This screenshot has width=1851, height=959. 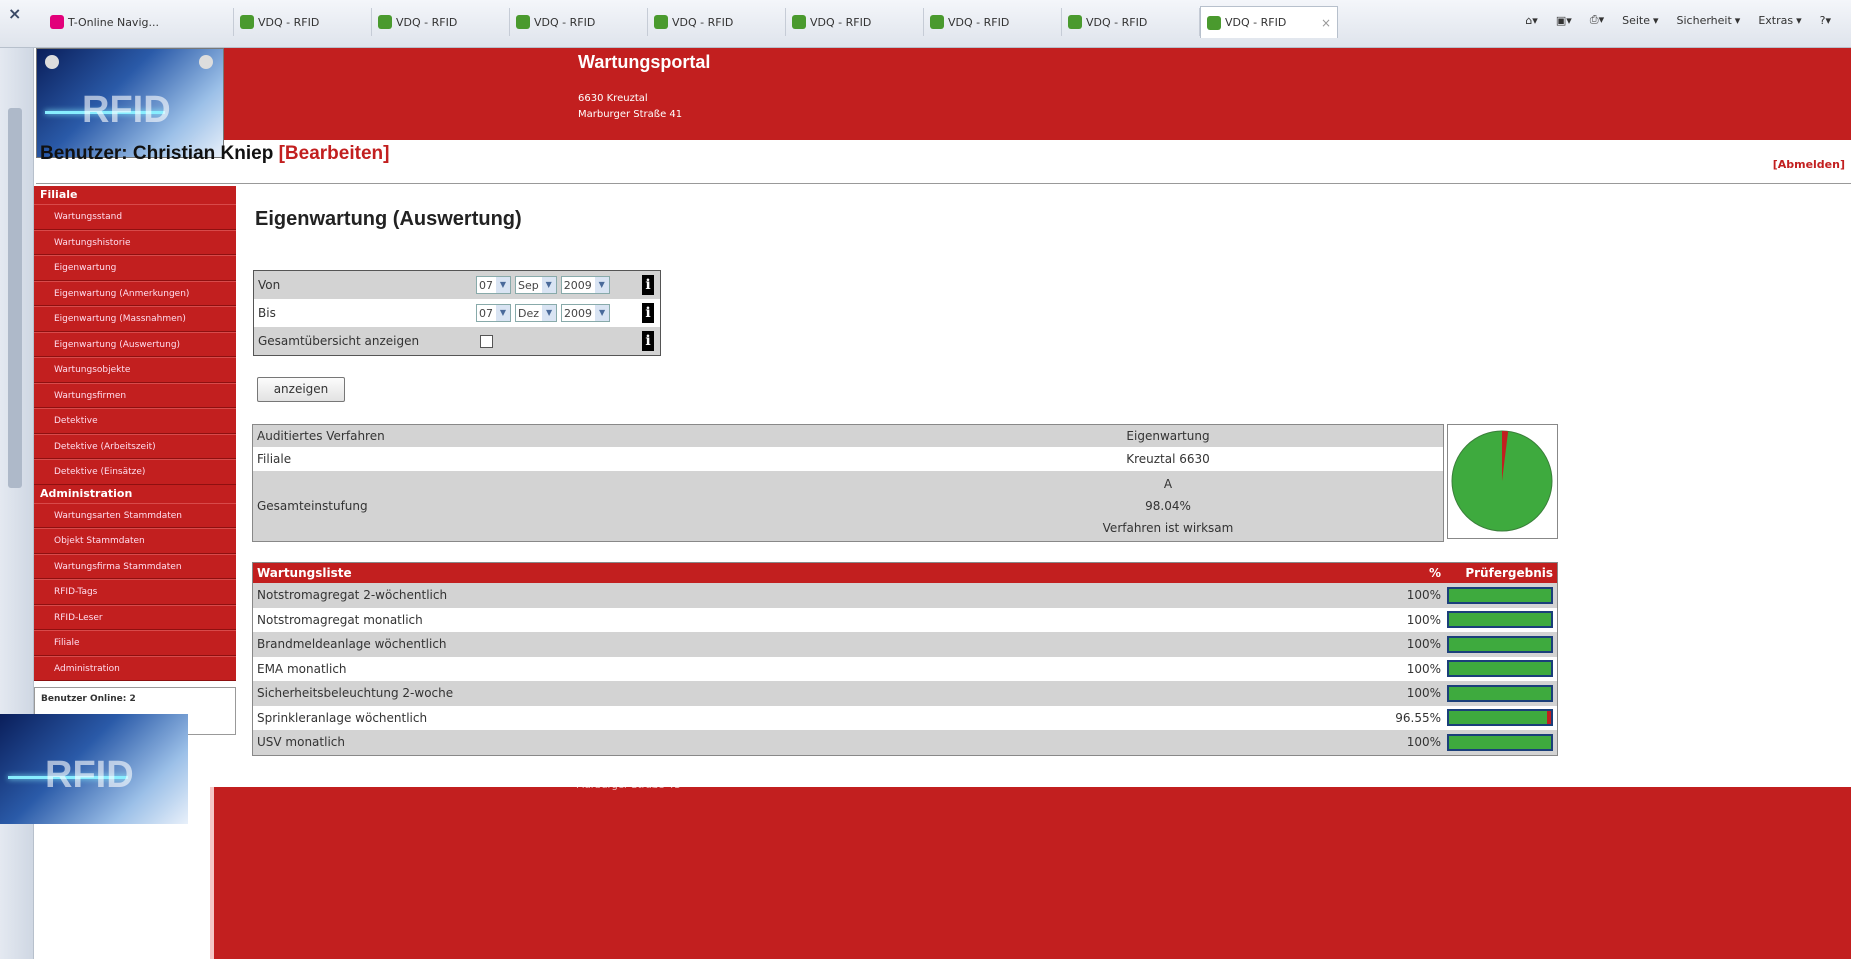 I want to click on seite-menu: Seite ▾, so click(x=1640, y=20).